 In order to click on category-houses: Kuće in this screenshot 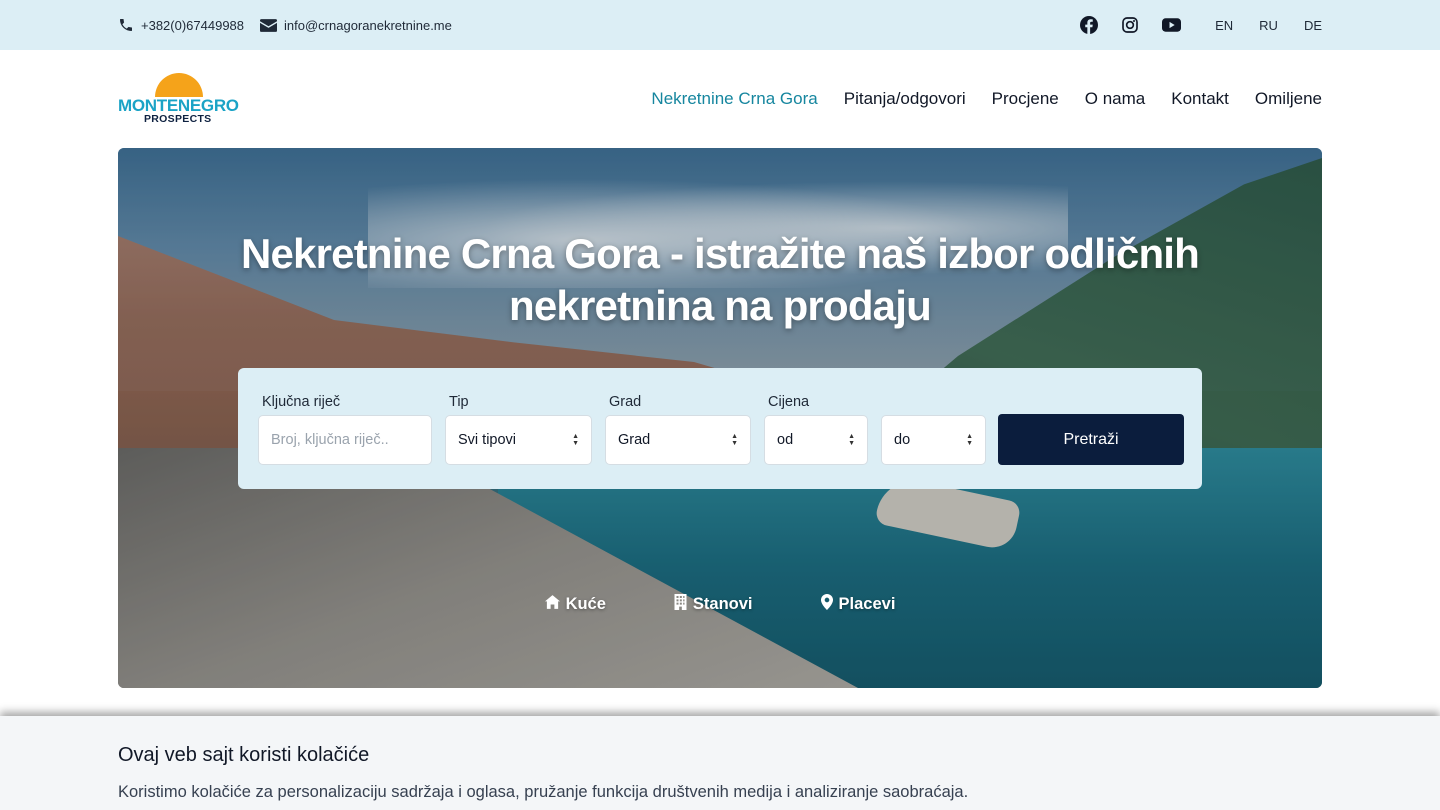, I will do `click(575, 604)`.